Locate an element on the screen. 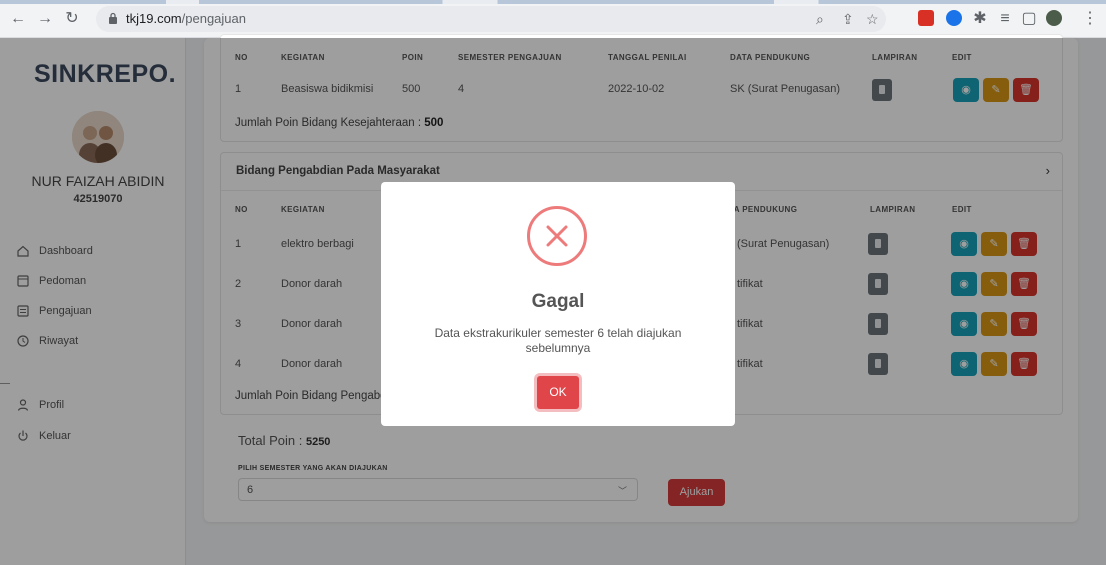 This screenshot has width=1106, height=565. browser-toolbar: ← → ↻ tkj19.com/pengajuan ⌕ ⇪ ☆ ✱ ≡ ▢ ⋮ is located at coordinates (553, 19).